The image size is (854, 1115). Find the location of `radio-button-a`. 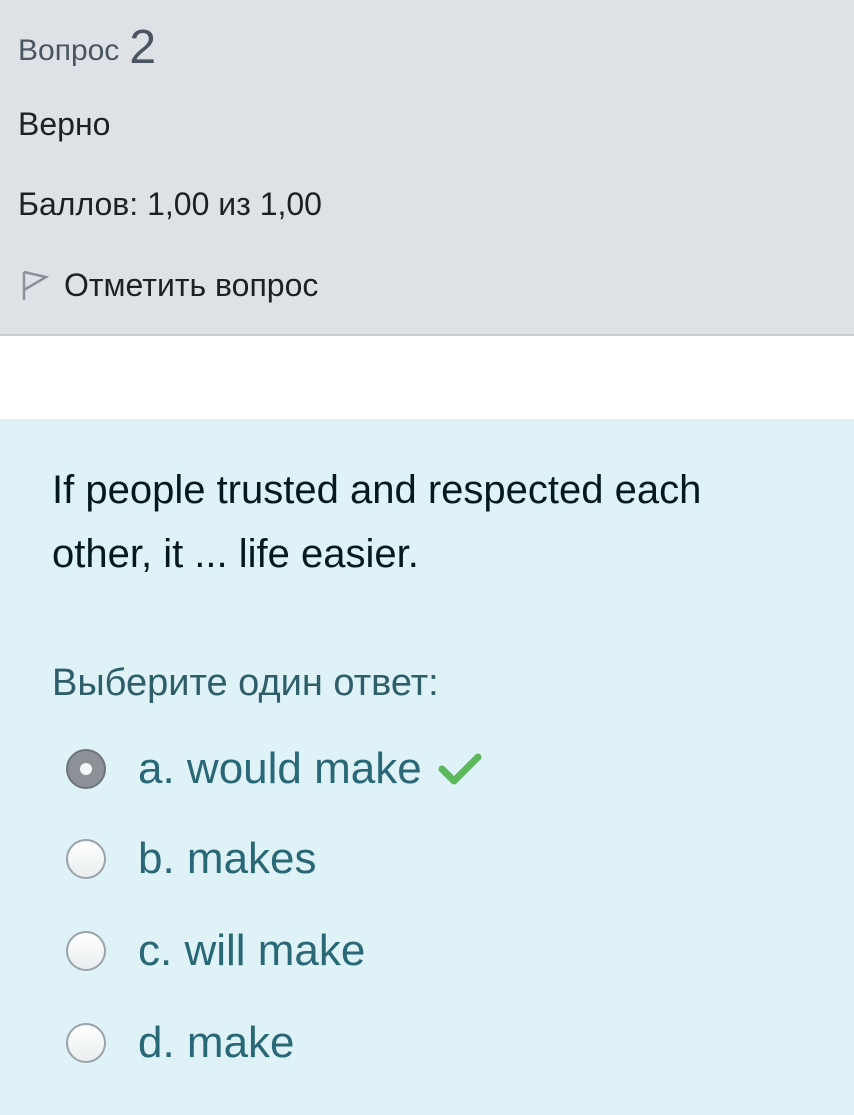

radio-button-a is located at coordinates (86, 769).